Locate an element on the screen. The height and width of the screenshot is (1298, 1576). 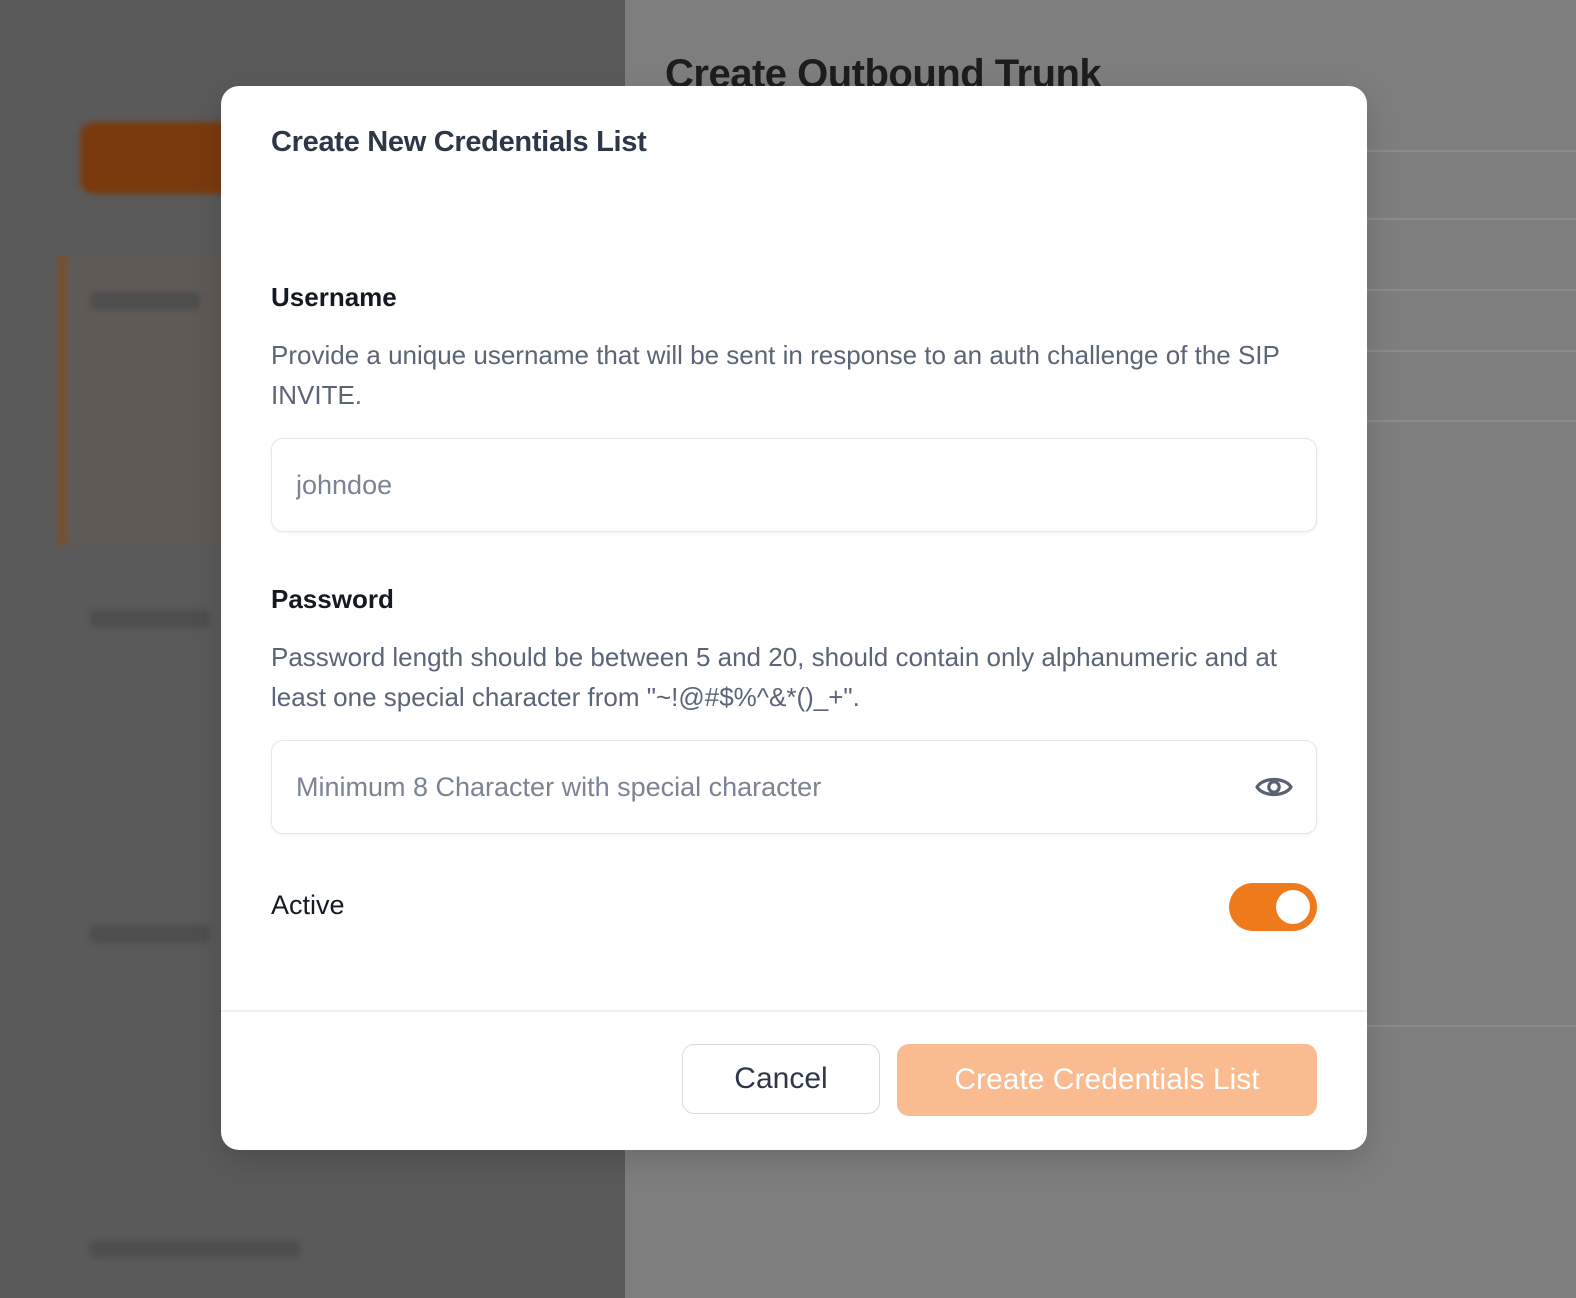
active-toggle is located at coordinates (1273, 907).